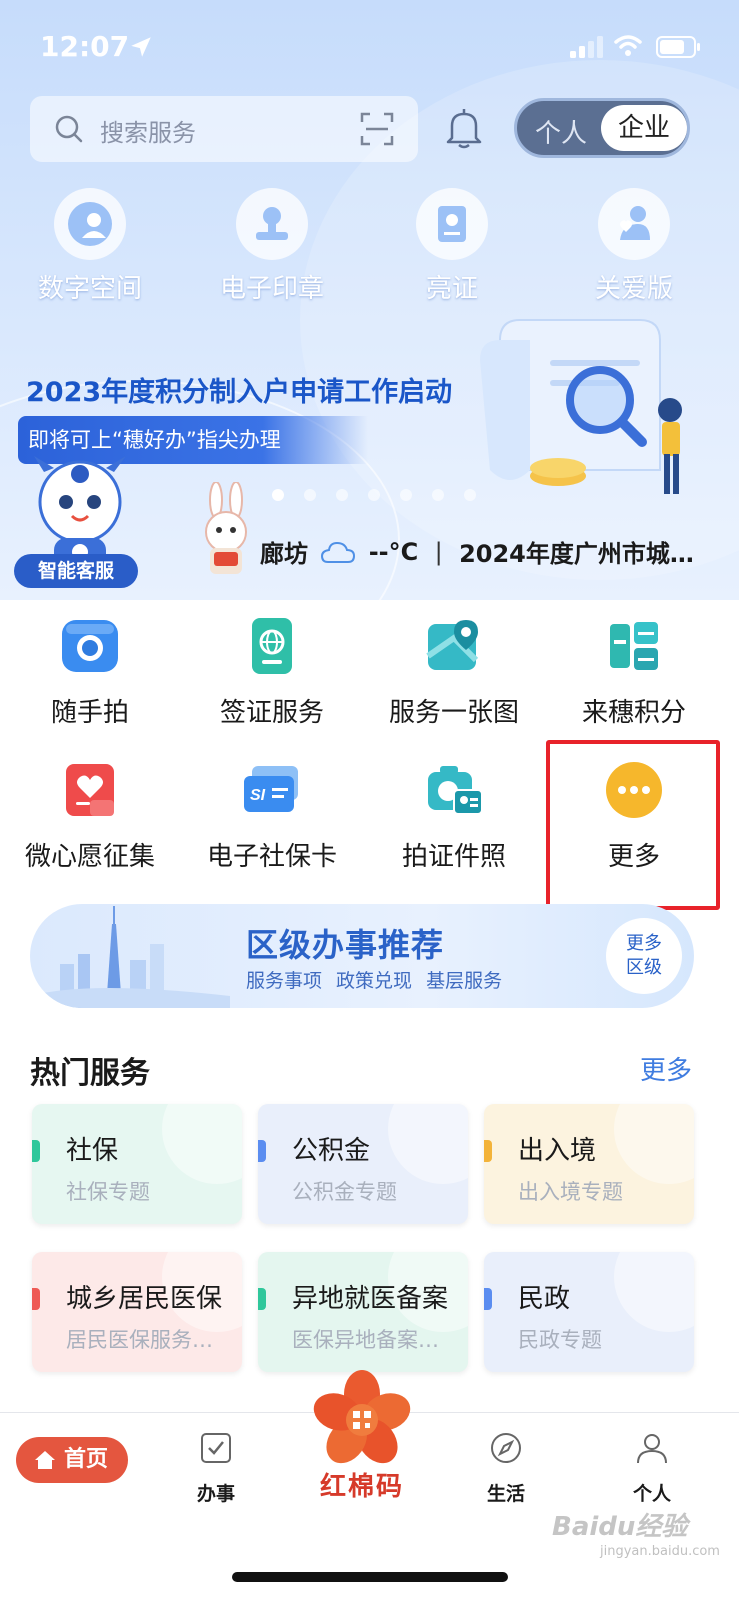 The width and height of the screenshot is (739, 1600). I want to click on visa-icon, so click(272, 646).